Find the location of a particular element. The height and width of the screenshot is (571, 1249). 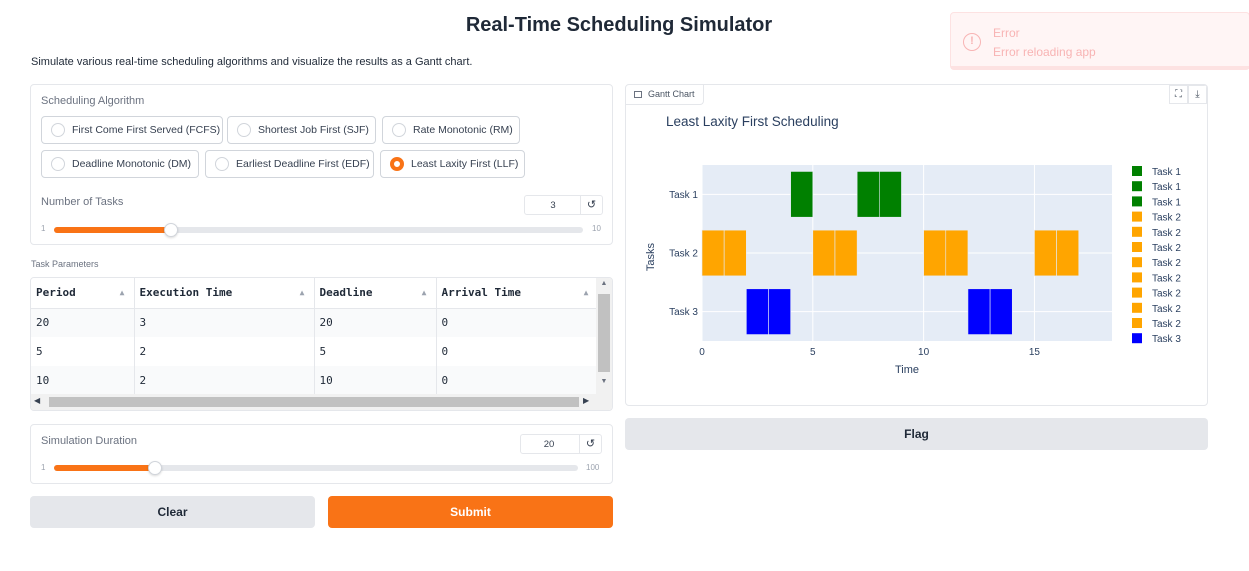

fullscreen-icon: ⛶ is located at coordinates (1178, 94).